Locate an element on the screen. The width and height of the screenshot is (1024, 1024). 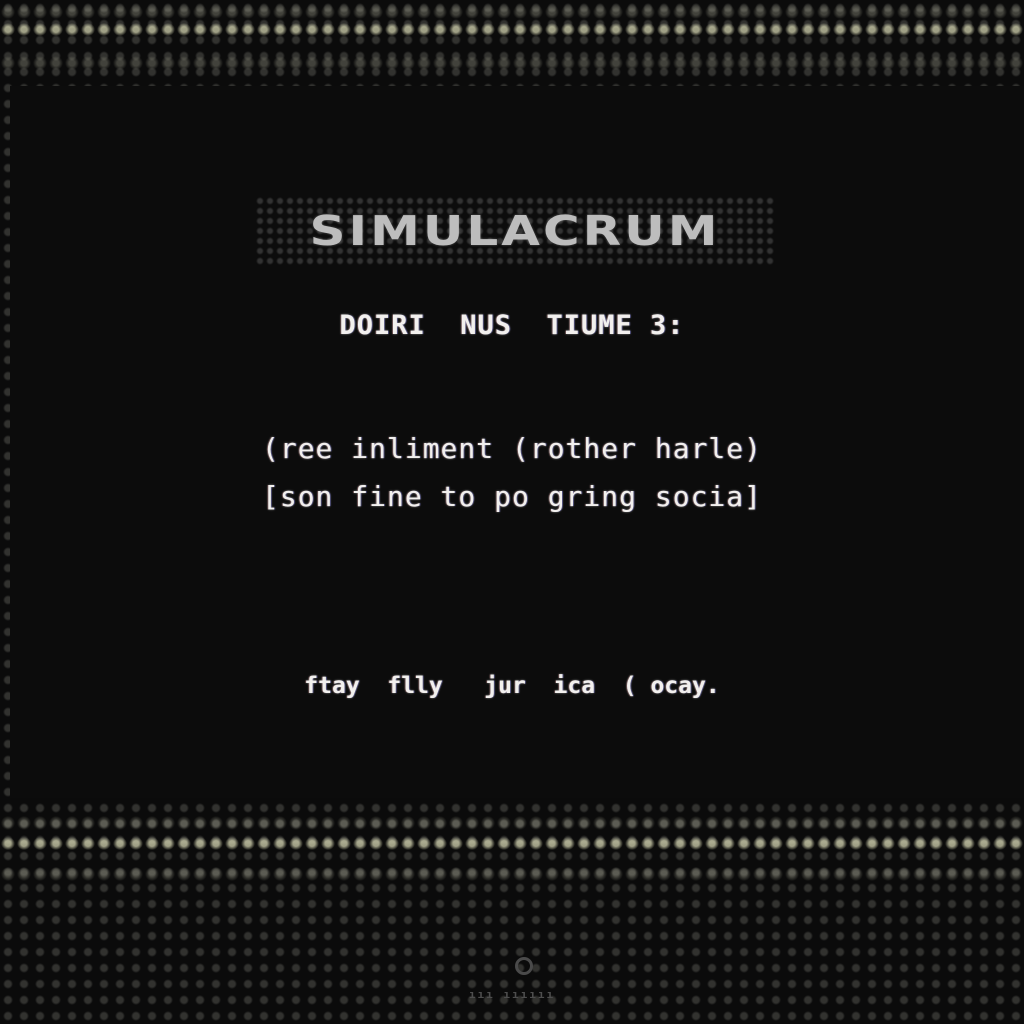
top-highlight-band is located at coordinates (512, 37).